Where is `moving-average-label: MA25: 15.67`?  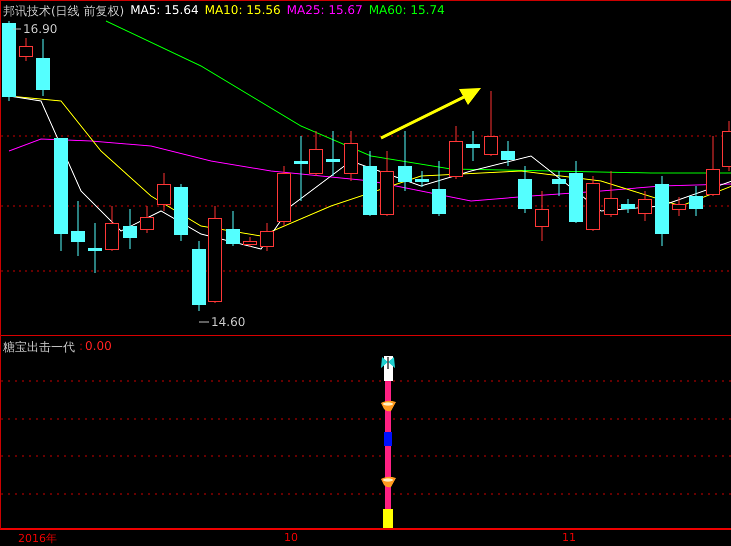 moving-average-label: MA25: 15.67 is located at coordinates (324, 11).